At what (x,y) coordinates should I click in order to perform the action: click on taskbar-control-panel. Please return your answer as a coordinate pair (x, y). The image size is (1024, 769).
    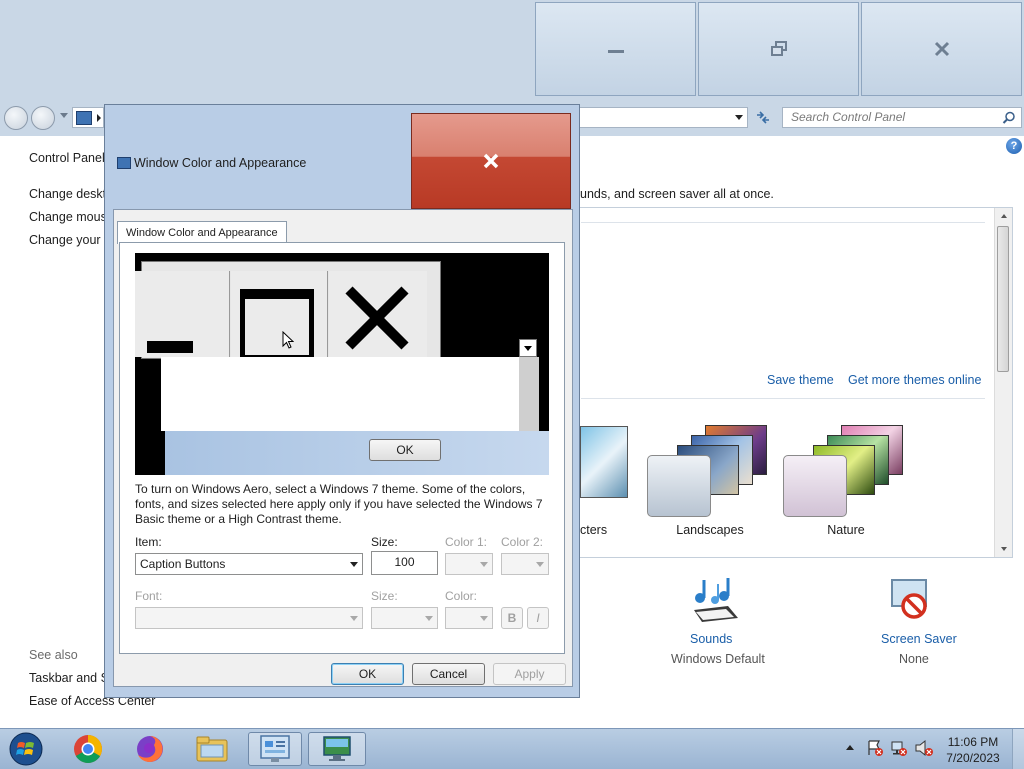
    Looking at the image, I should click on (275, 749).